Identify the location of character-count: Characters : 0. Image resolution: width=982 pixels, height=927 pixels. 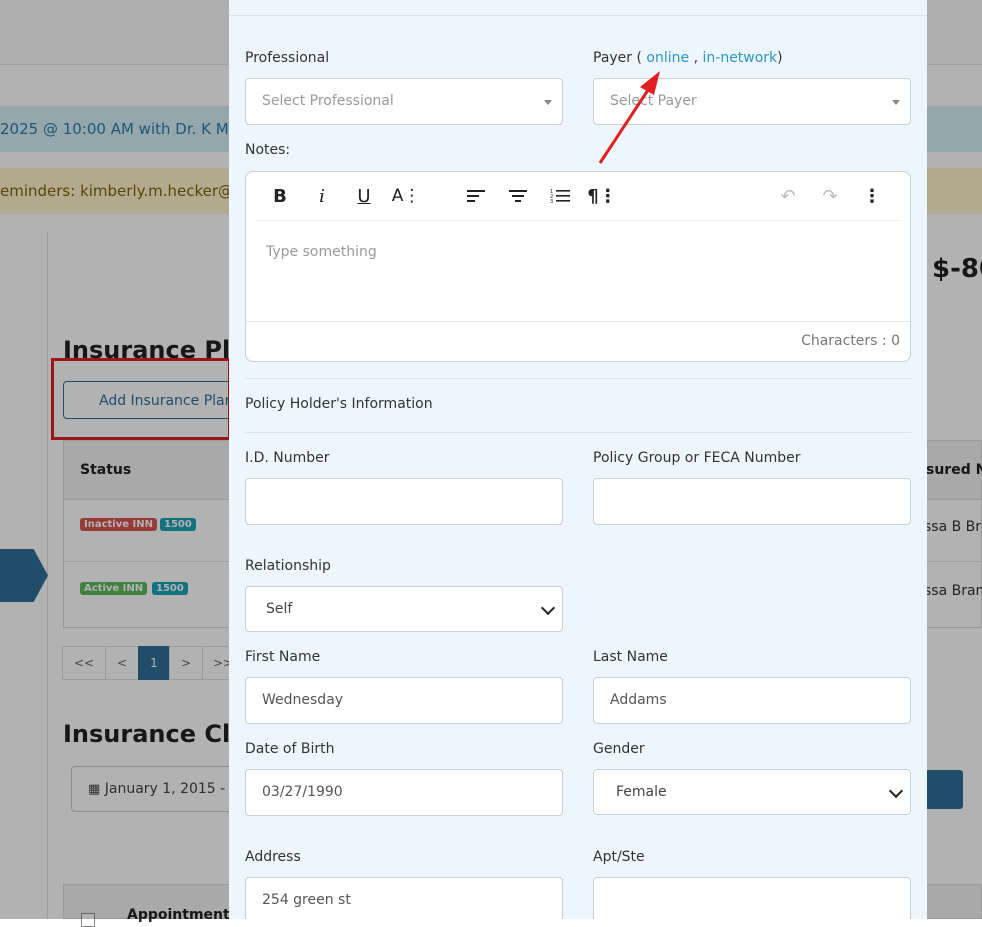
(850, 341).